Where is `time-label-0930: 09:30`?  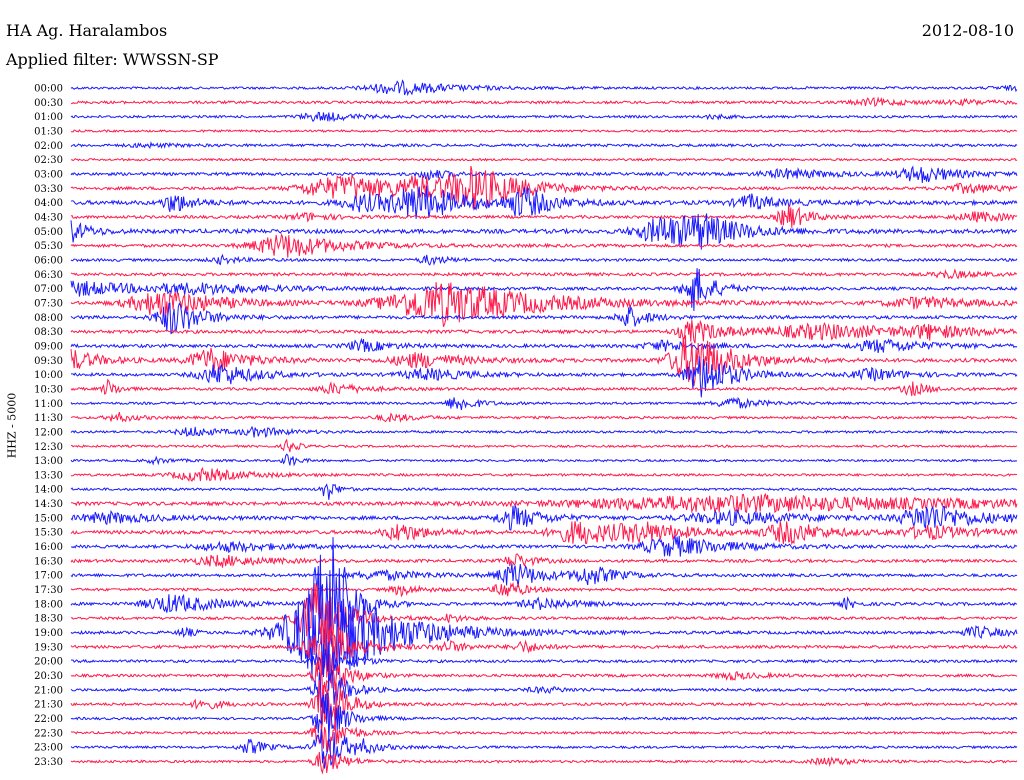 time-label-0930: 09:30 is located at coordinates (48, 361).